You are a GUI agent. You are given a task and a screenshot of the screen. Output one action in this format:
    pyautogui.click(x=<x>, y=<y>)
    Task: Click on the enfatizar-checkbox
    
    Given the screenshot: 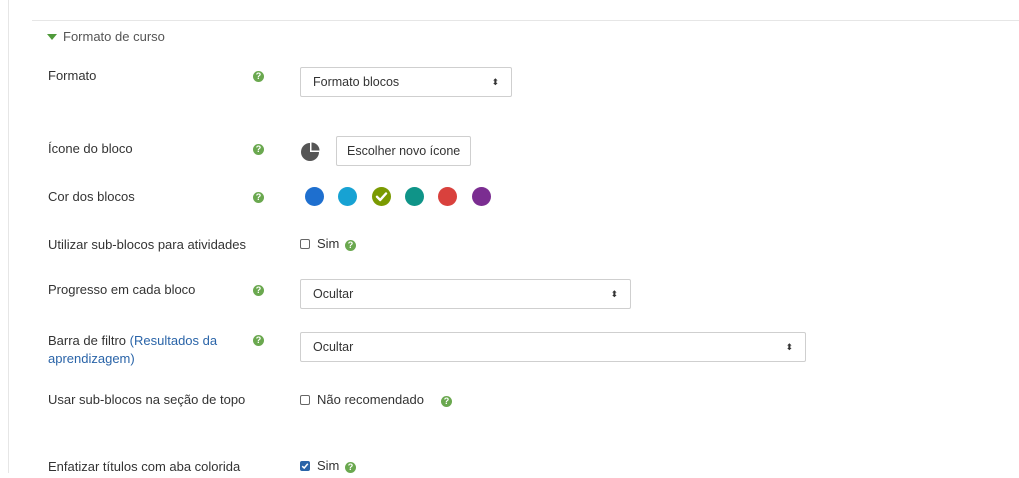 What is the action you would take?
    pyautogui.click(x=305, y=466)
    